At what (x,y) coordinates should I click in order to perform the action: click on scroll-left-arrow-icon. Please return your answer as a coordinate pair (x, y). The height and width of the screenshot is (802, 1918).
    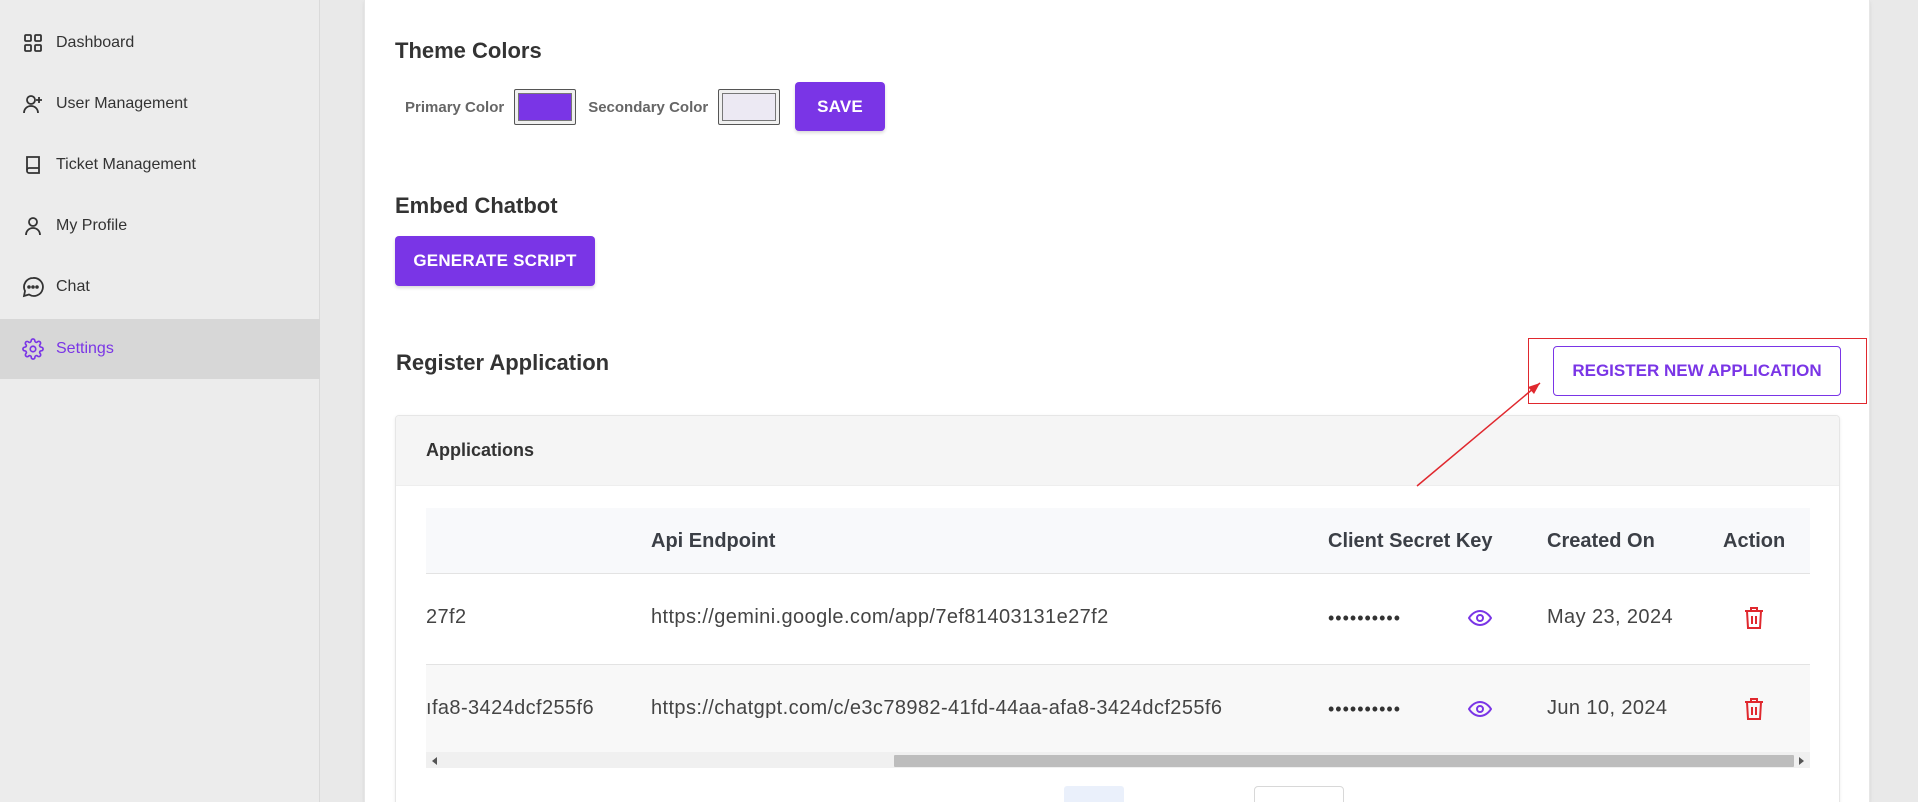
    Looking at the image, I should click on (435, 761).